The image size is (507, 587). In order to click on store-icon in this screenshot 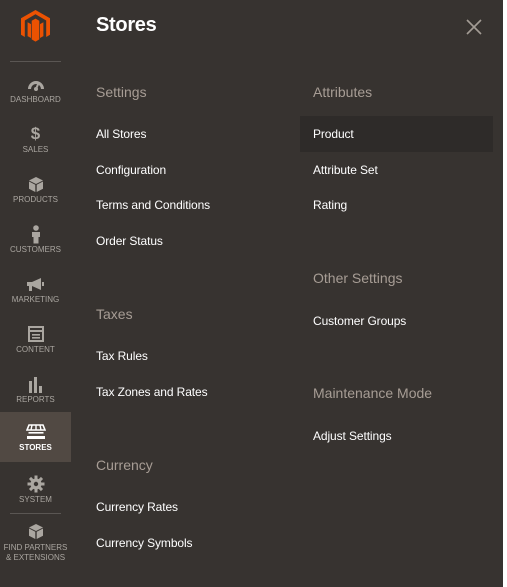, I will do `click(35, 431)`.